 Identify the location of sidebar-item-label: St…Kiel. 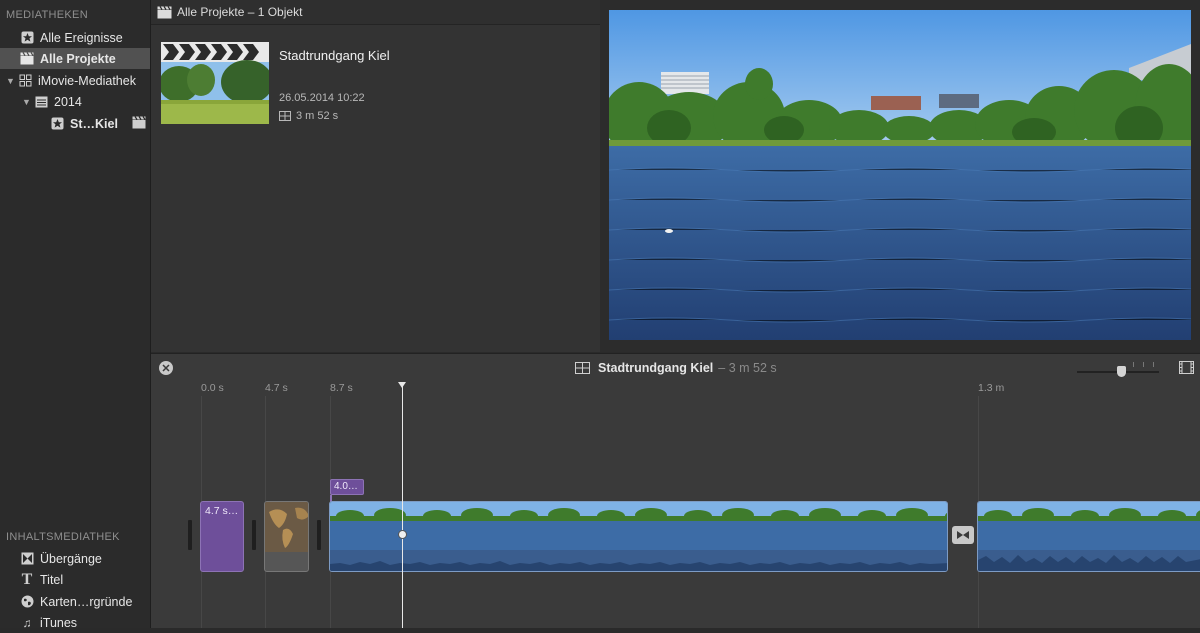
(94, 123).